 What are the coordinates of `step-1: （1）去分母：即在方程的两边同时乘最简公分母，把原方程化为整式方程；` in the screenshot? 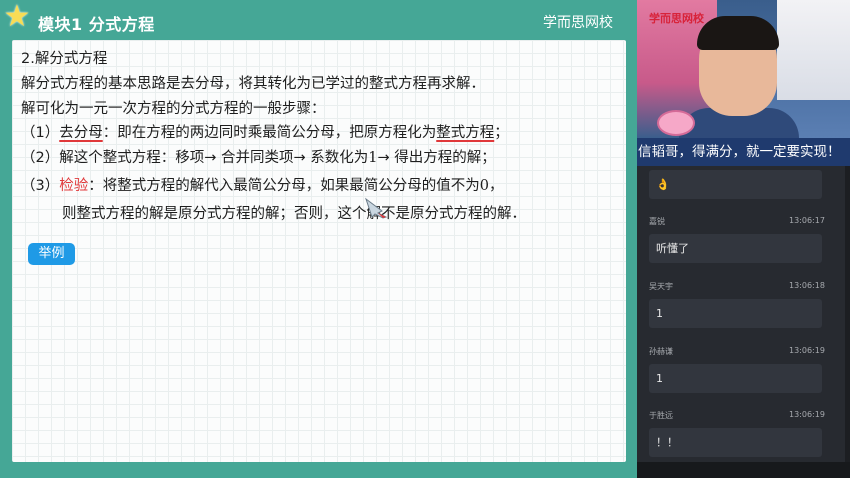 It's located at (265, 131).